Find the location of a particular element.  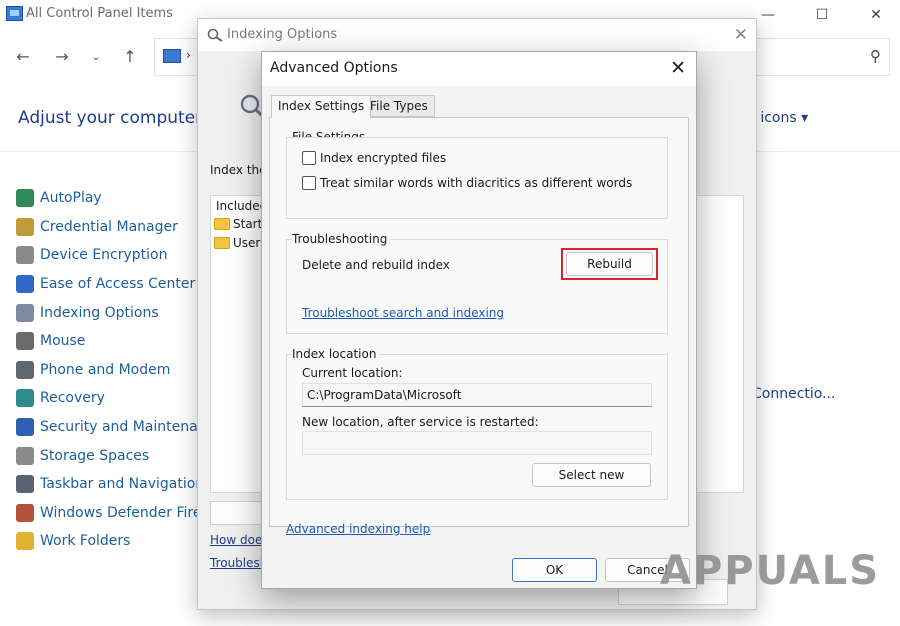

troubleshoot-search-link: Troubleshoot search and indexing is located at coordinates (403, 313).